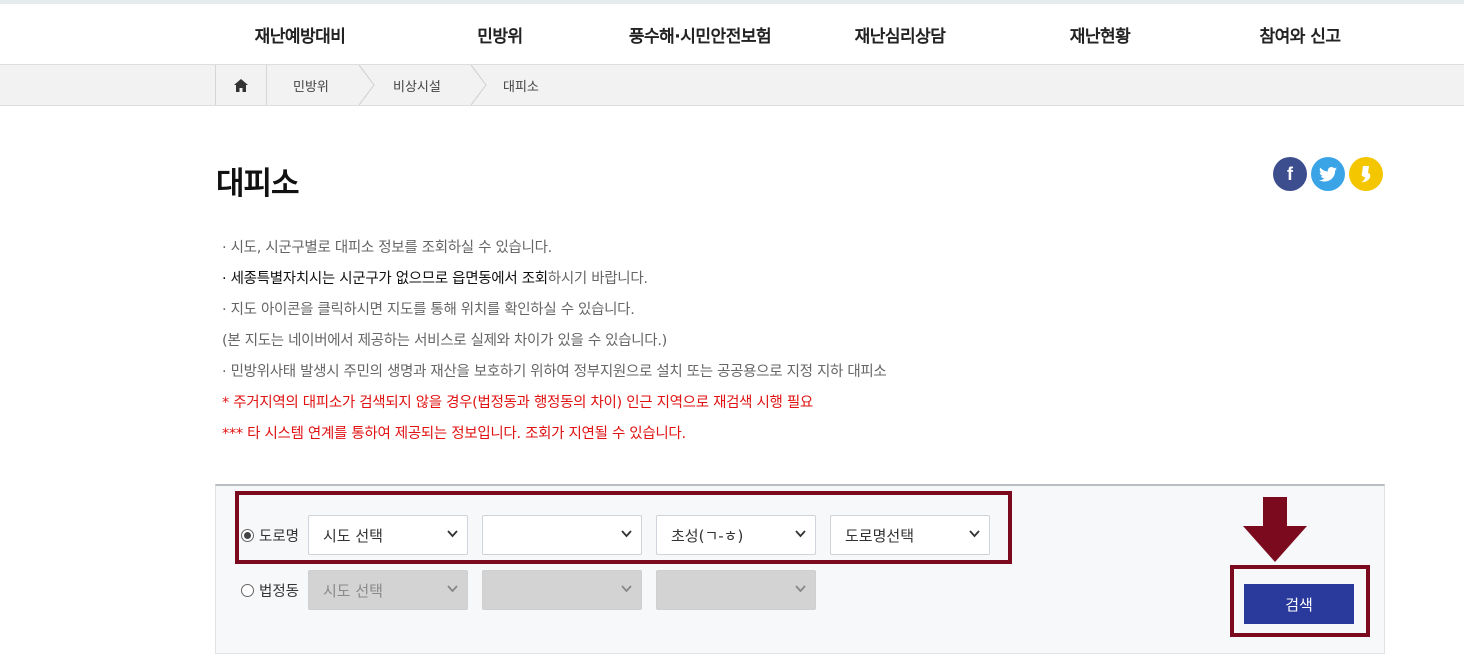  Describe the element at coordinates (623, 527) in the screenshot. I see `road-selects-highlight` at that location.